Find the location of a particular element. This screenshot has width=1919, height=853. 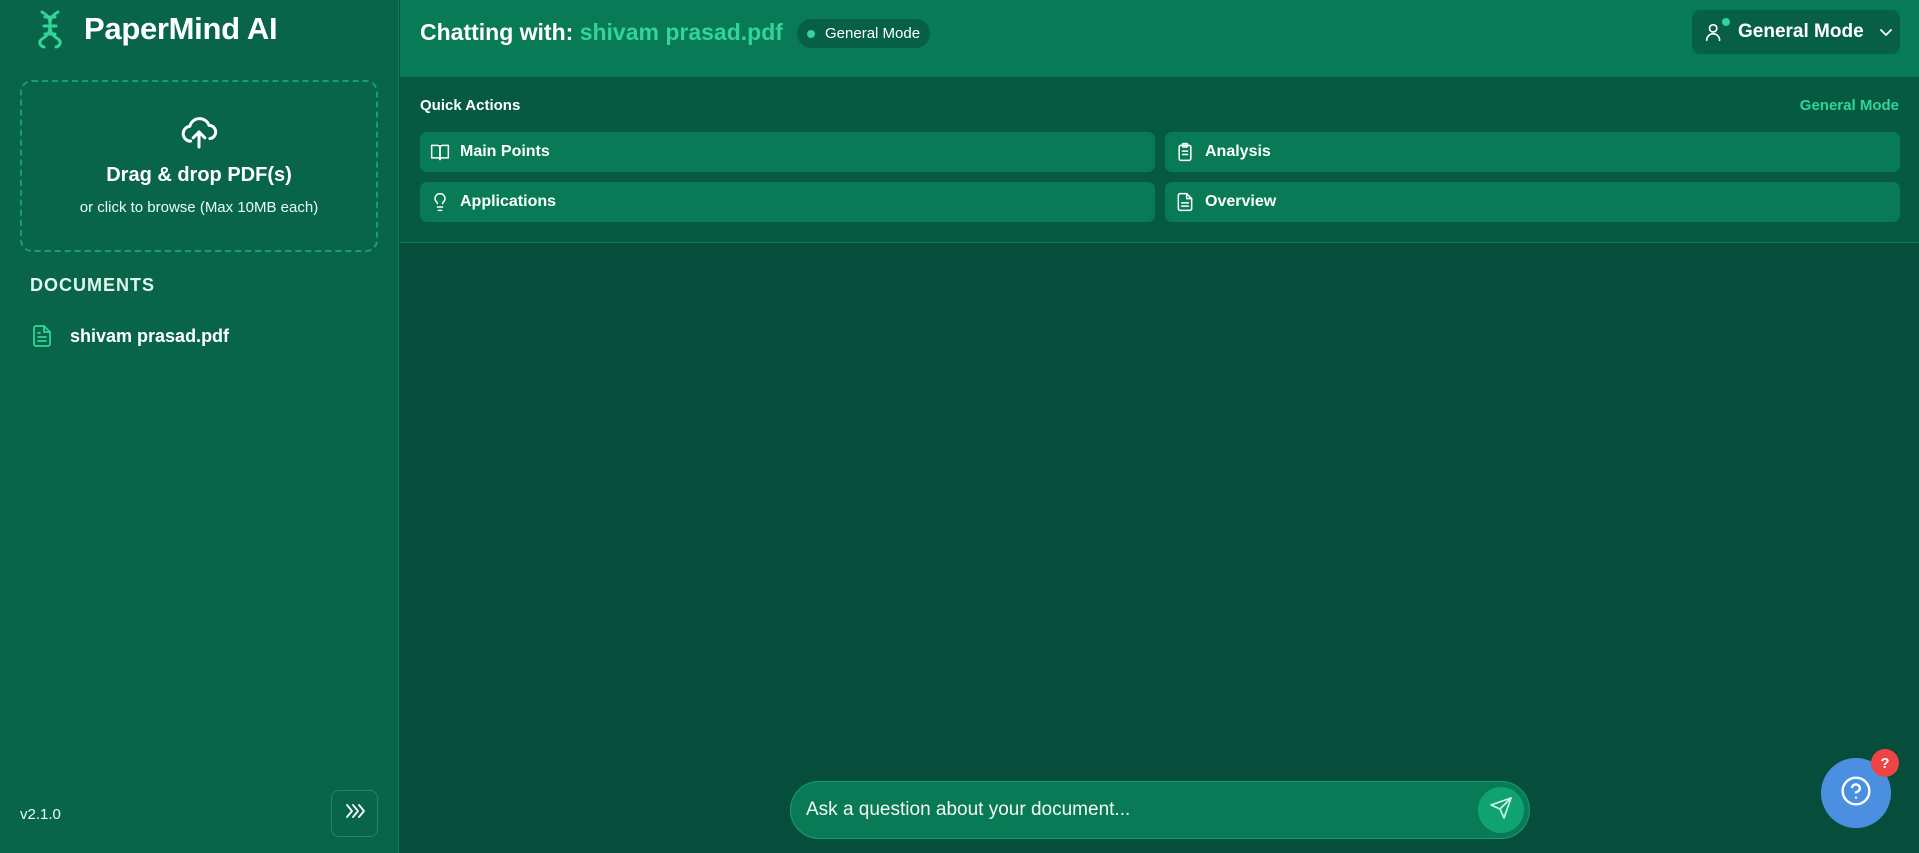

collapse-sidebar-button is located at coordinates (354, 813).